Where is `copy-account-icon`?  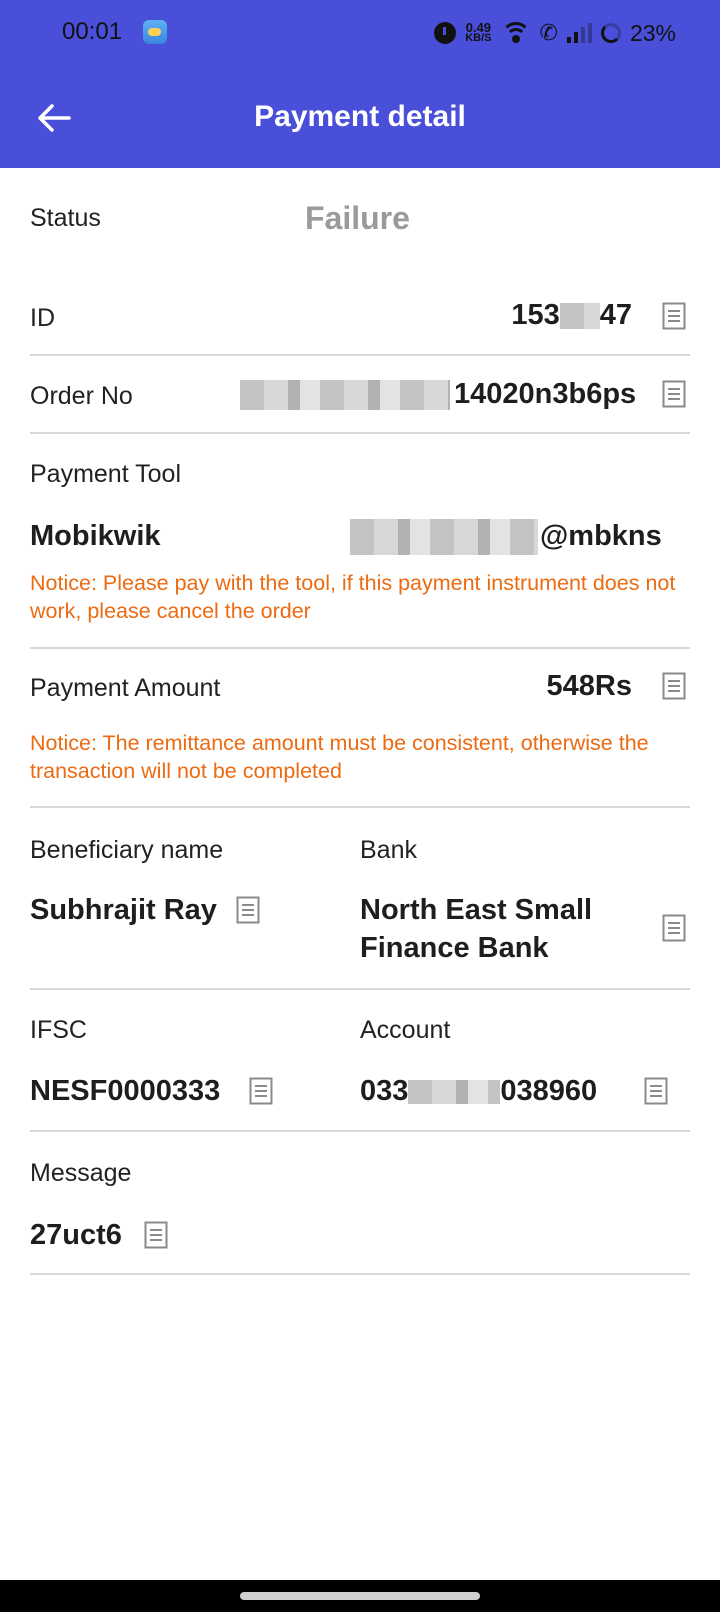 copy-account-icon is located at coordinates (656, 1091).